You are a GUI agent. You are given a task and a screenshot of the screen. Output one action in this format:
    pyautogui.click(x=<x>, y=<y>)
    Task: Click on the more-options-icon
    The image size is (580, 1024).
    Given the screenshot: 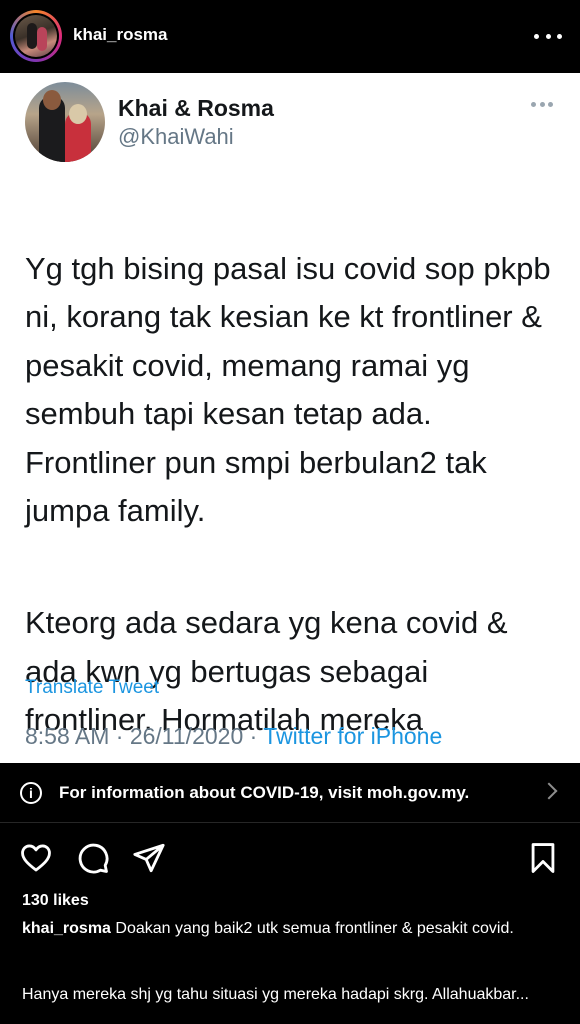 What is the action you would take?
    pyautogui.click(x=548, y=36)
    